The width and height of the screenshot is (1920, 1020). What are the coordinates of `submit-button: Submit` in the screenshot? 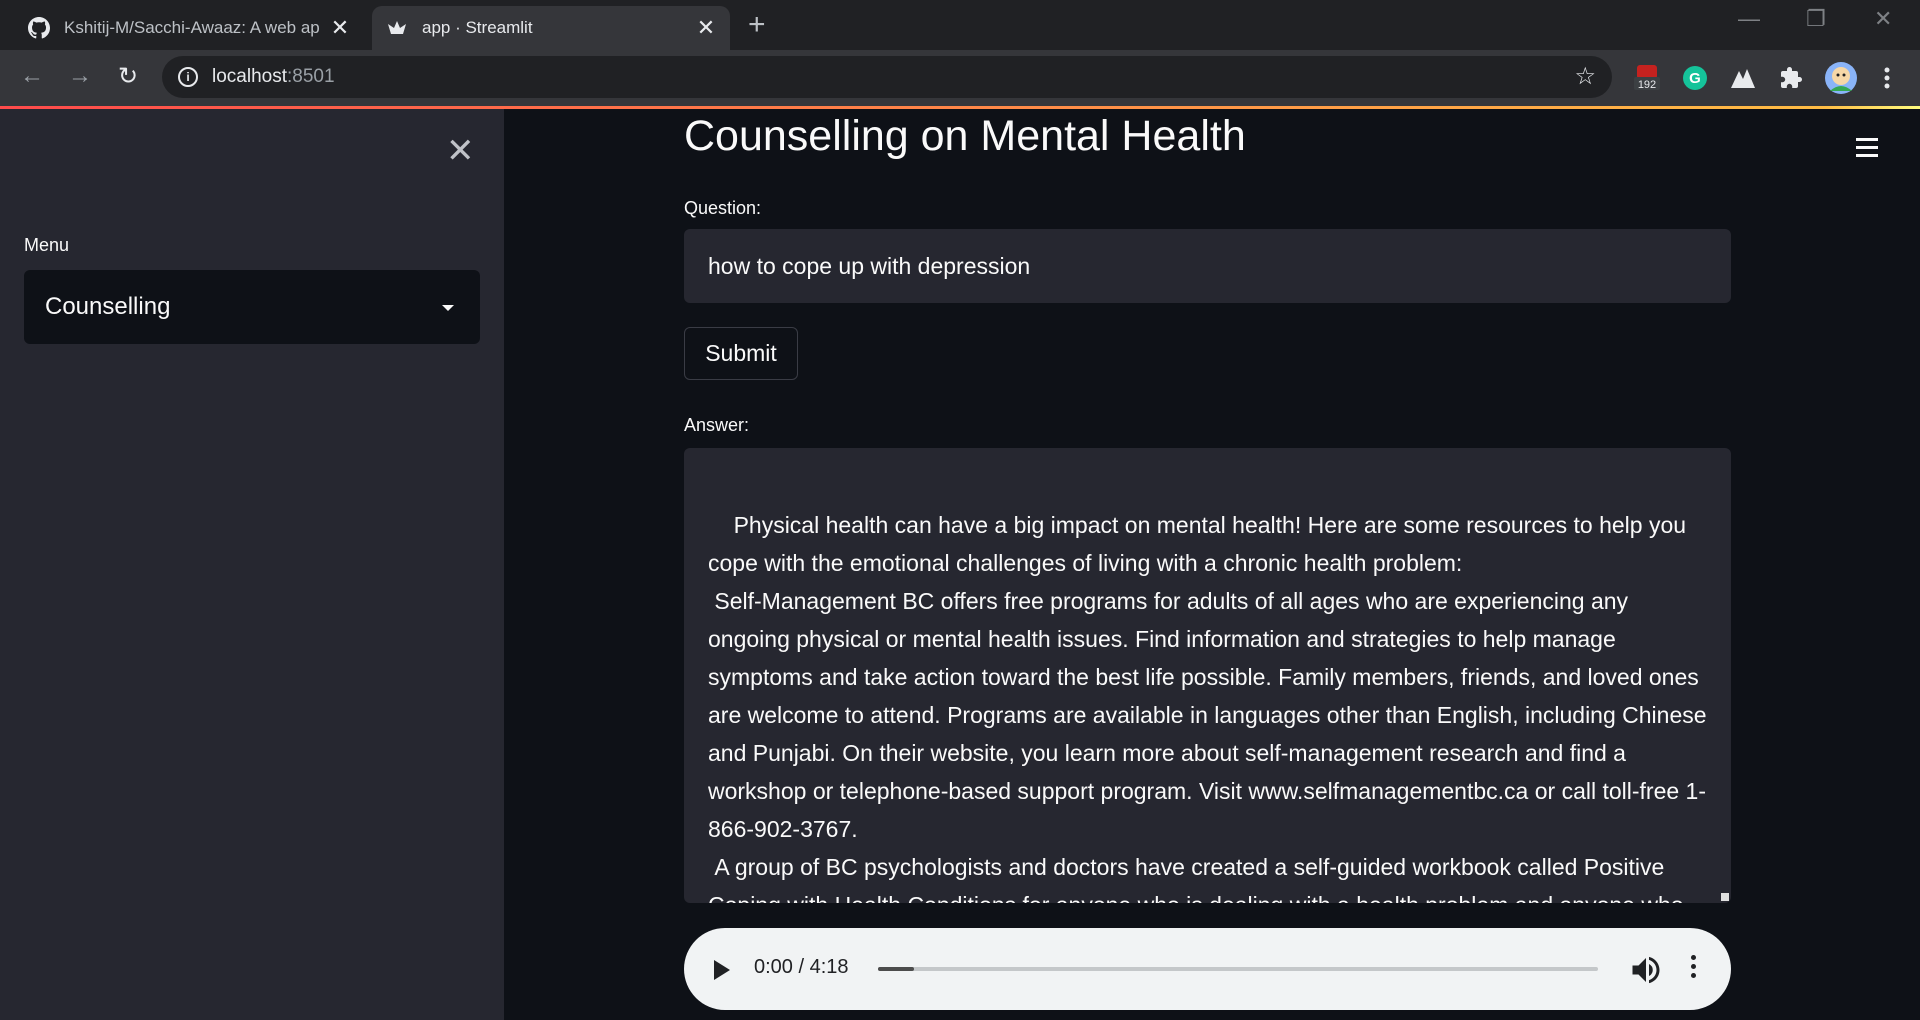 It's located at (741, 353).